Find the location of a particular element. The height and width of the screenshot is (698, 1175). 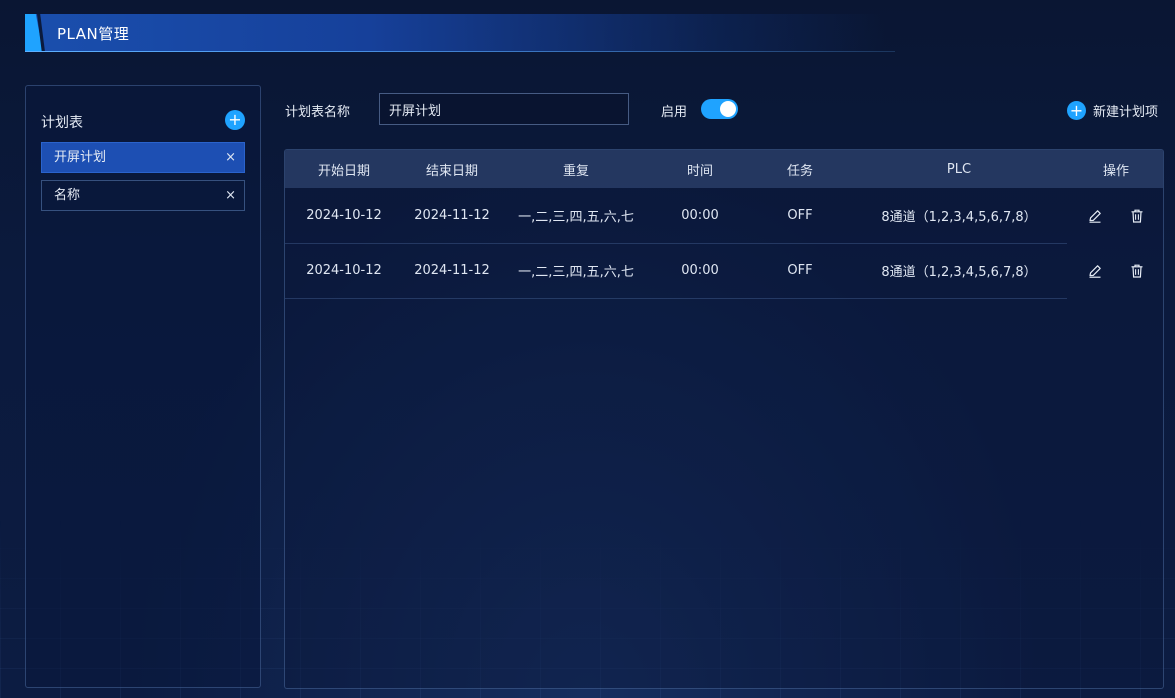

plan-name-label: 计划表名称 is located at coordinates (318, 112).